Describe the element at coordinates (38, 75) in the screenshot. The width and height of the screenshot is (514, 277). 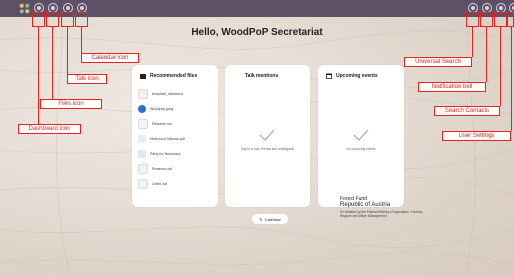
I see `dashboard-connector` at that location.